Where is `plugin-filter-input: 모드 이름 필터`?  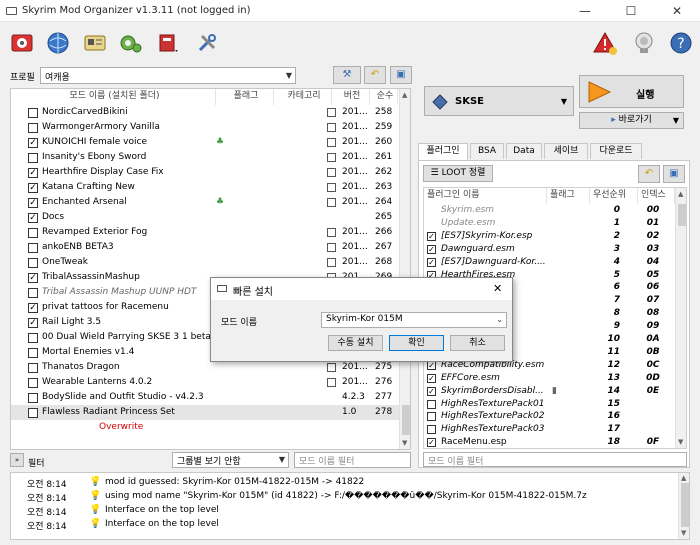 plugin-filter-input: 모드 이름 필터 is located at coordinates (555, 459).